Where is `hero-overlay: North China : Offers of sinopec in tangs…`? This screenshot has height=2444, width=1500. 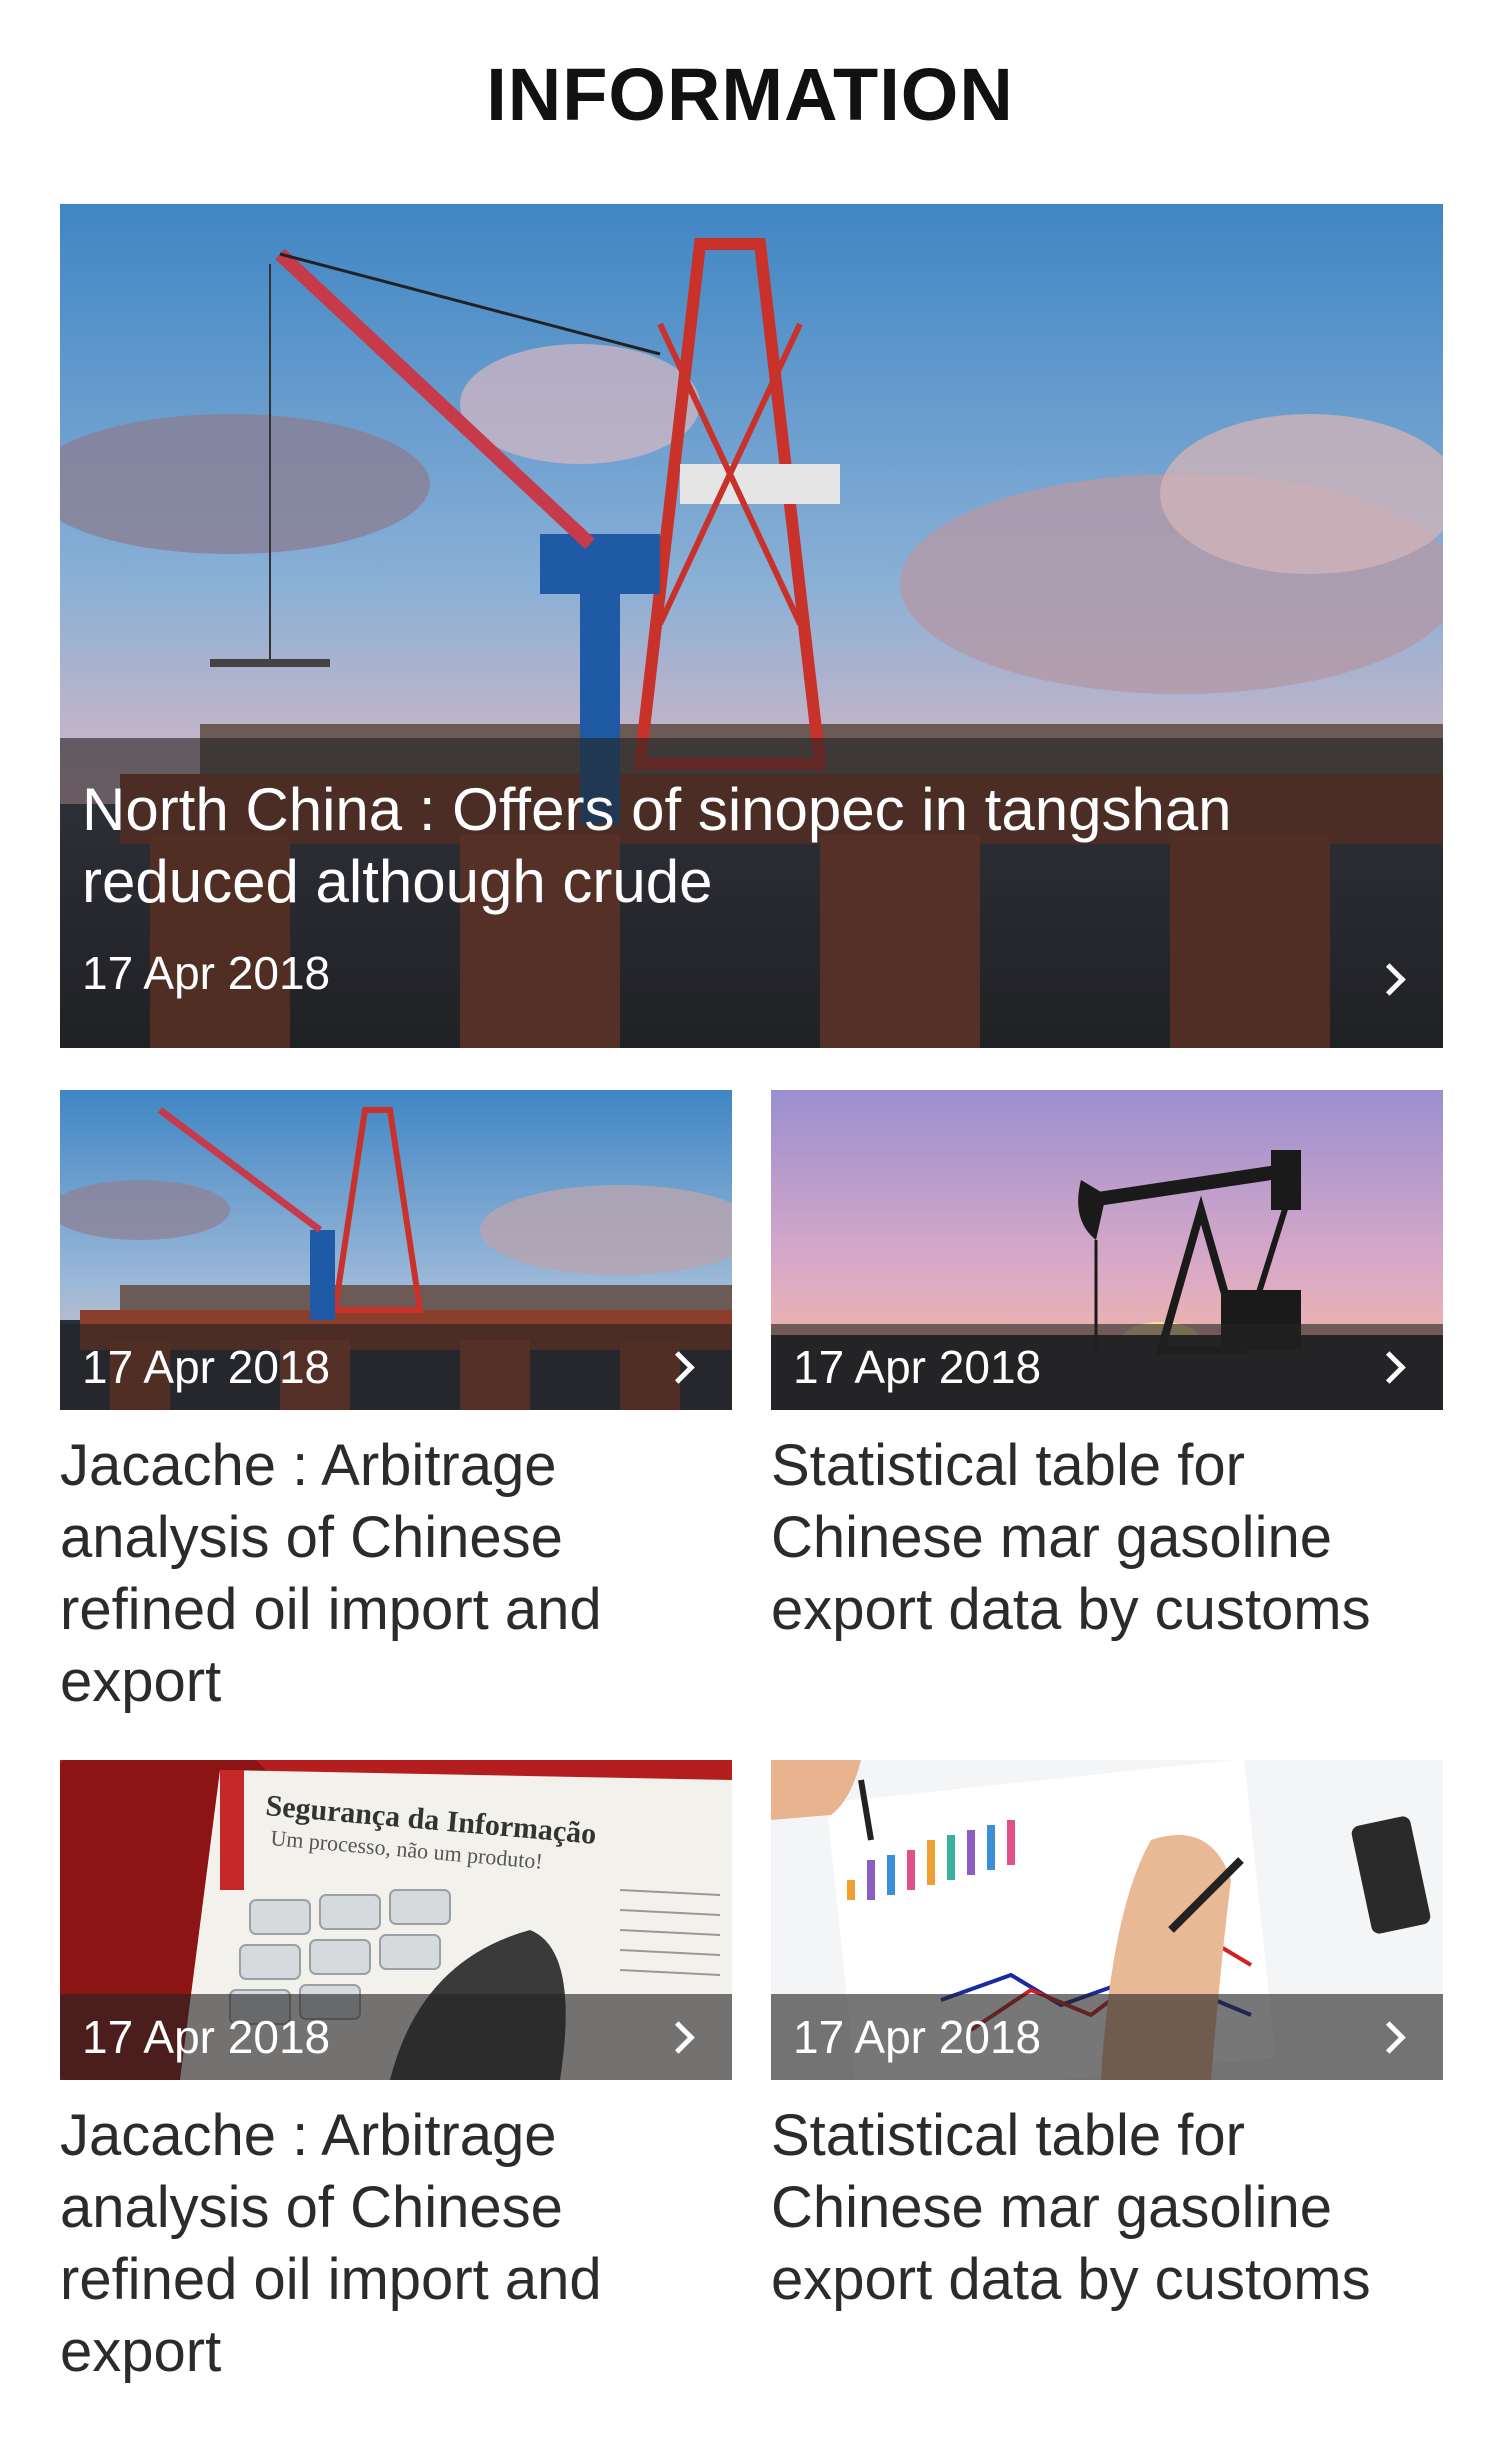 hero-overlay: North China : Offers of sinopec in tangs… is located at coordinates (751, 893).